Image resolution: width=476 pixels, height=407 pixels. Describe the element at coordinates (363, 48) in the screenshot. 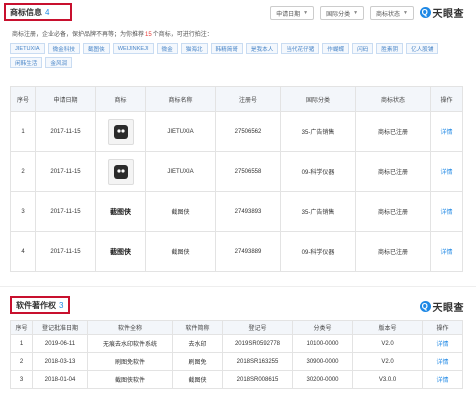

I see `recommend-tag: 闪码` at that location.